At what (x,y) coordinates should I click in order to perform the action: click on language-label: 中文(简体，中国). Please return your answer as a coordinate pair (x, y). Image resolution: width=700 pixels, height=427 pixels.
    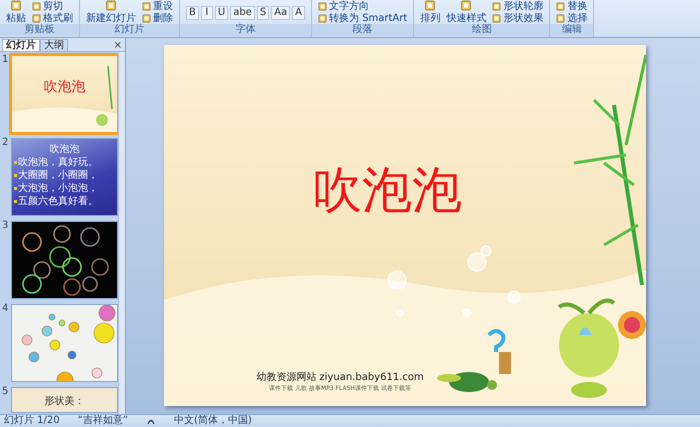
    Looking at the image, I should click on (213, 421).